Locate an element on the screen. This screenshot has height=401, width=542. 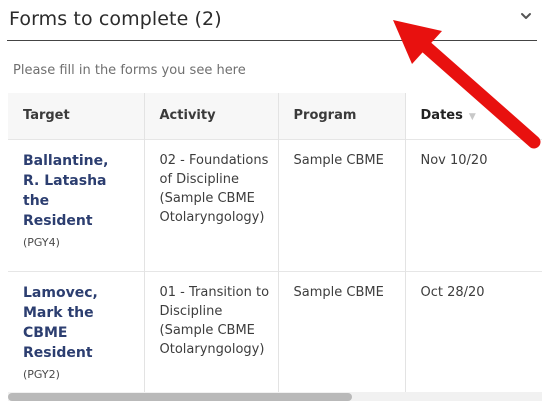
sort-down-icon: ▼ is located at coordinates (472, 117).